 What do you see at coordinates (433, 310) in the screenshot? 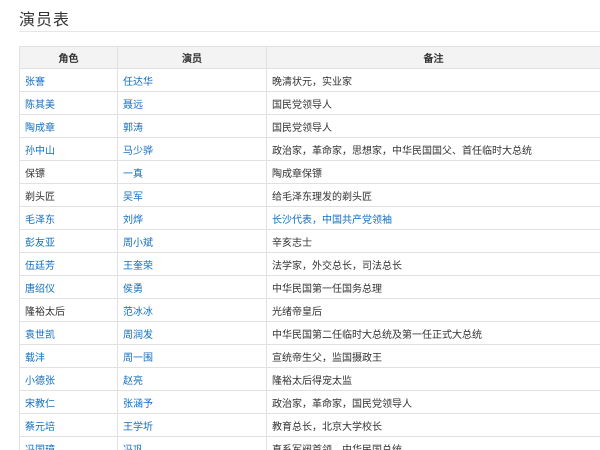
I see `cell-note: 光绪帝皇后` at bounding box center [433, 310].